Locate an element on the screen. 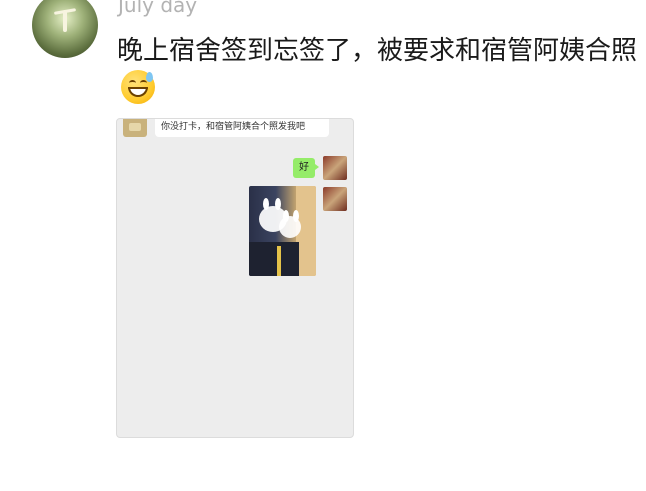 This screenshot has width=646, height=491. grinning-sweat-emoji-icon is located at coordinates (138, 87).